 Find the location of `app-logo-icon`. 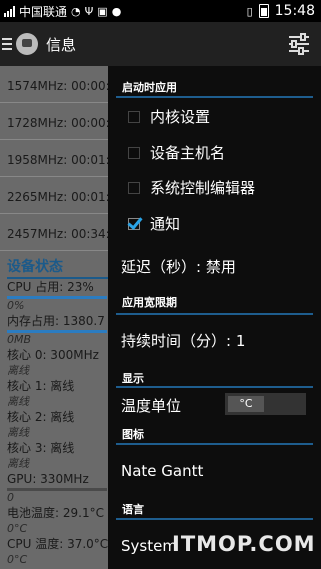

app-logo-icon is located at coordinates (27, 44).